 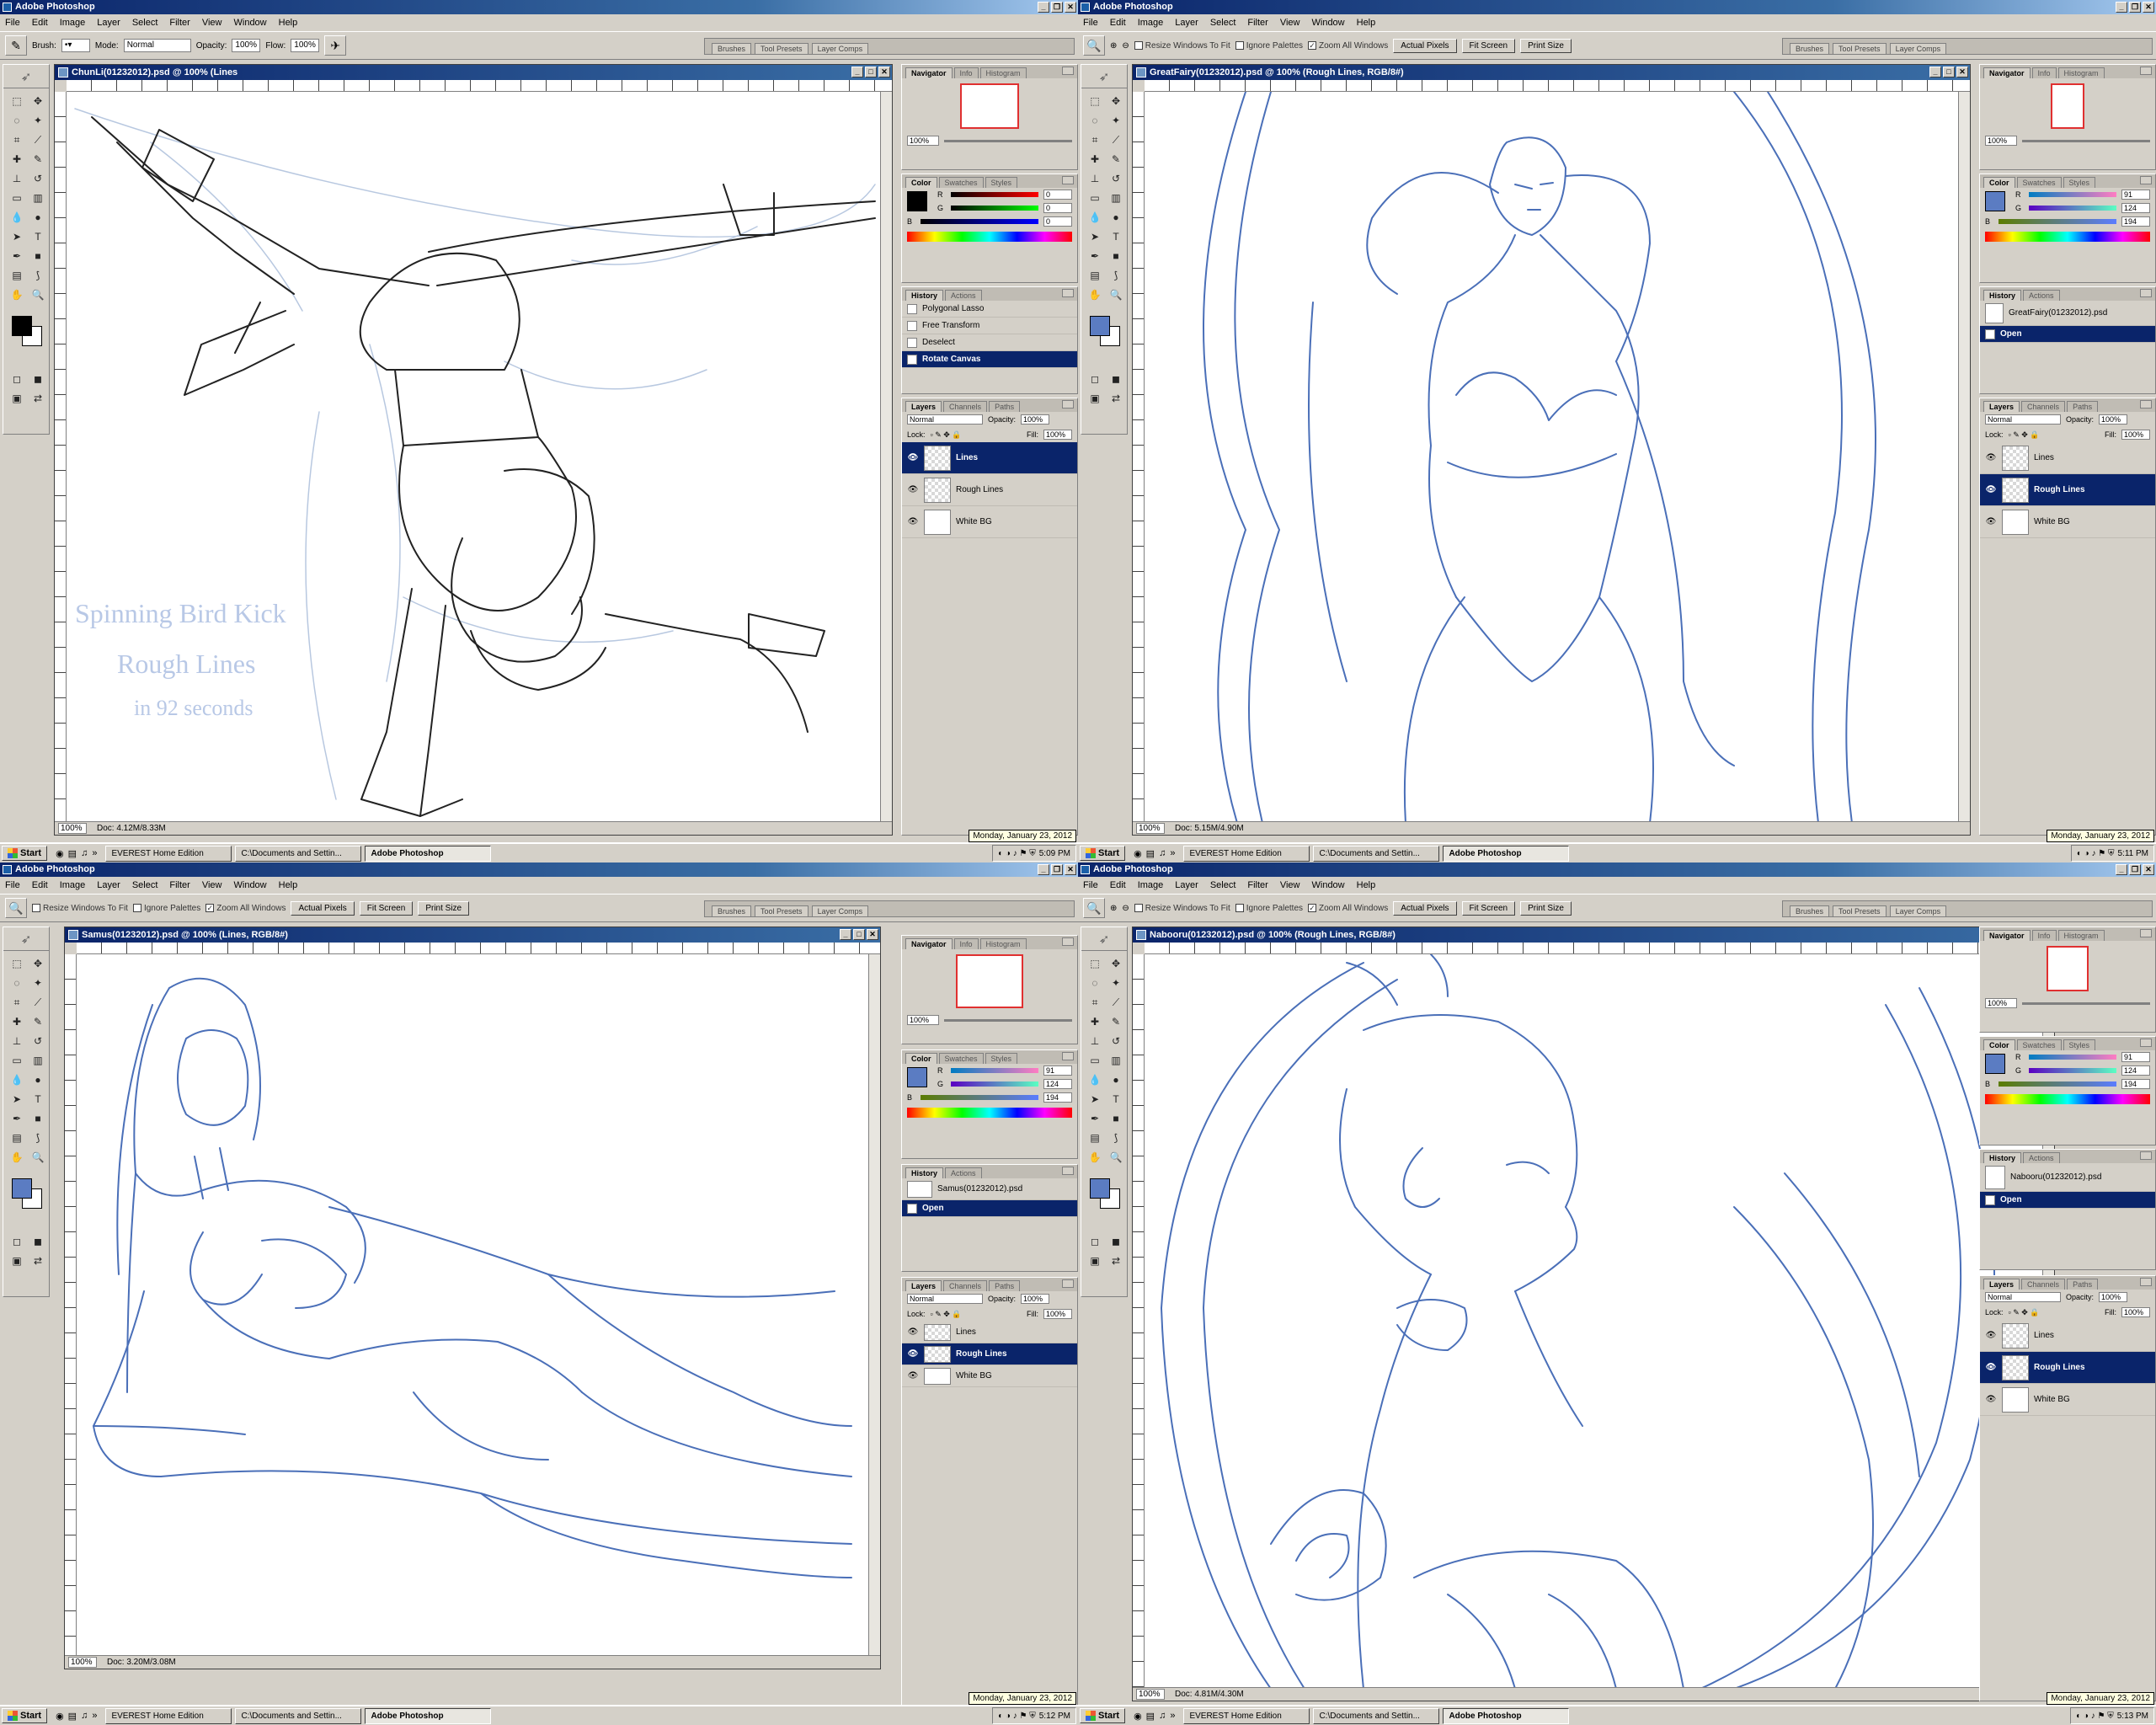 I want to click on value-b: 0, so click(x=1057, y=221).